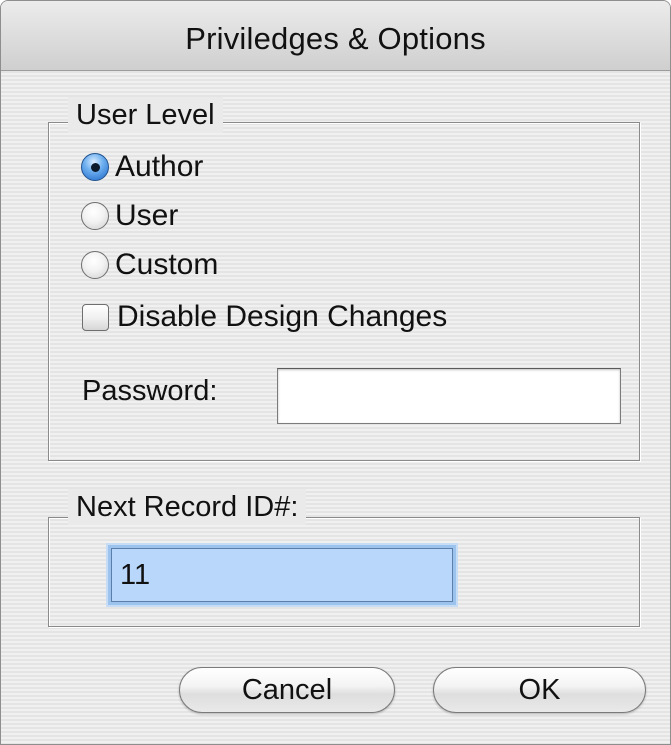  What do you see at coordinates (187, 507) in the screenshot?
I see `next-record-id-label: Next Record ID#:` at bounding box center [187, 507].